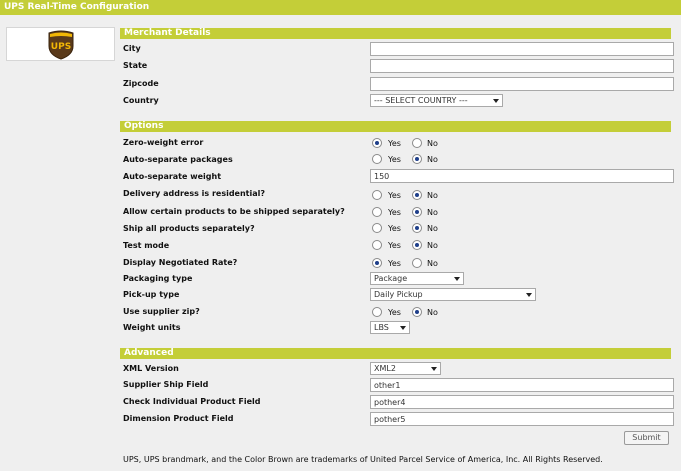  Describe the element at coordinates (377, 263) in the screenshot. I see `negotiated-rate-yes-radio` at that location.